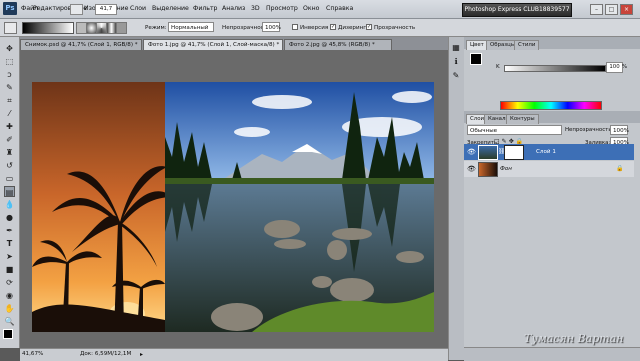 This screenshot has width=640, height=361. What do you see at coordinates (10, 8) in the screenshot?
I see `photoshop-logo: Ps` at bounding box center [10, 8].